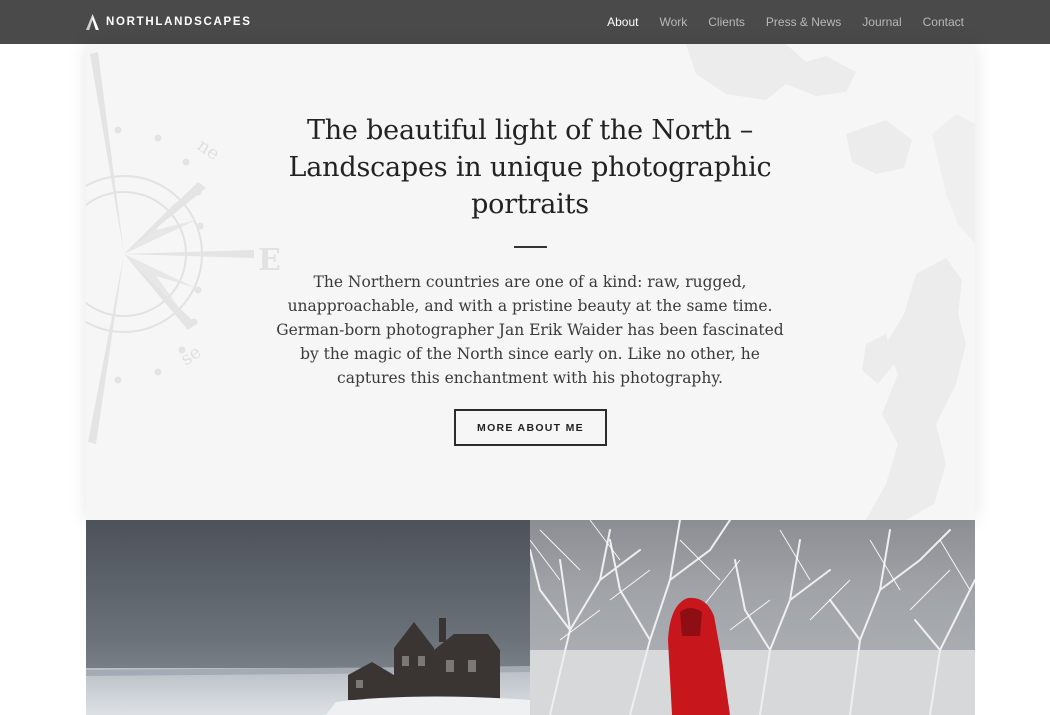 This screenshot has height=715, width=1050. I want to click on brand-name: NORTHLANDSCAPES, so click(179, 22).